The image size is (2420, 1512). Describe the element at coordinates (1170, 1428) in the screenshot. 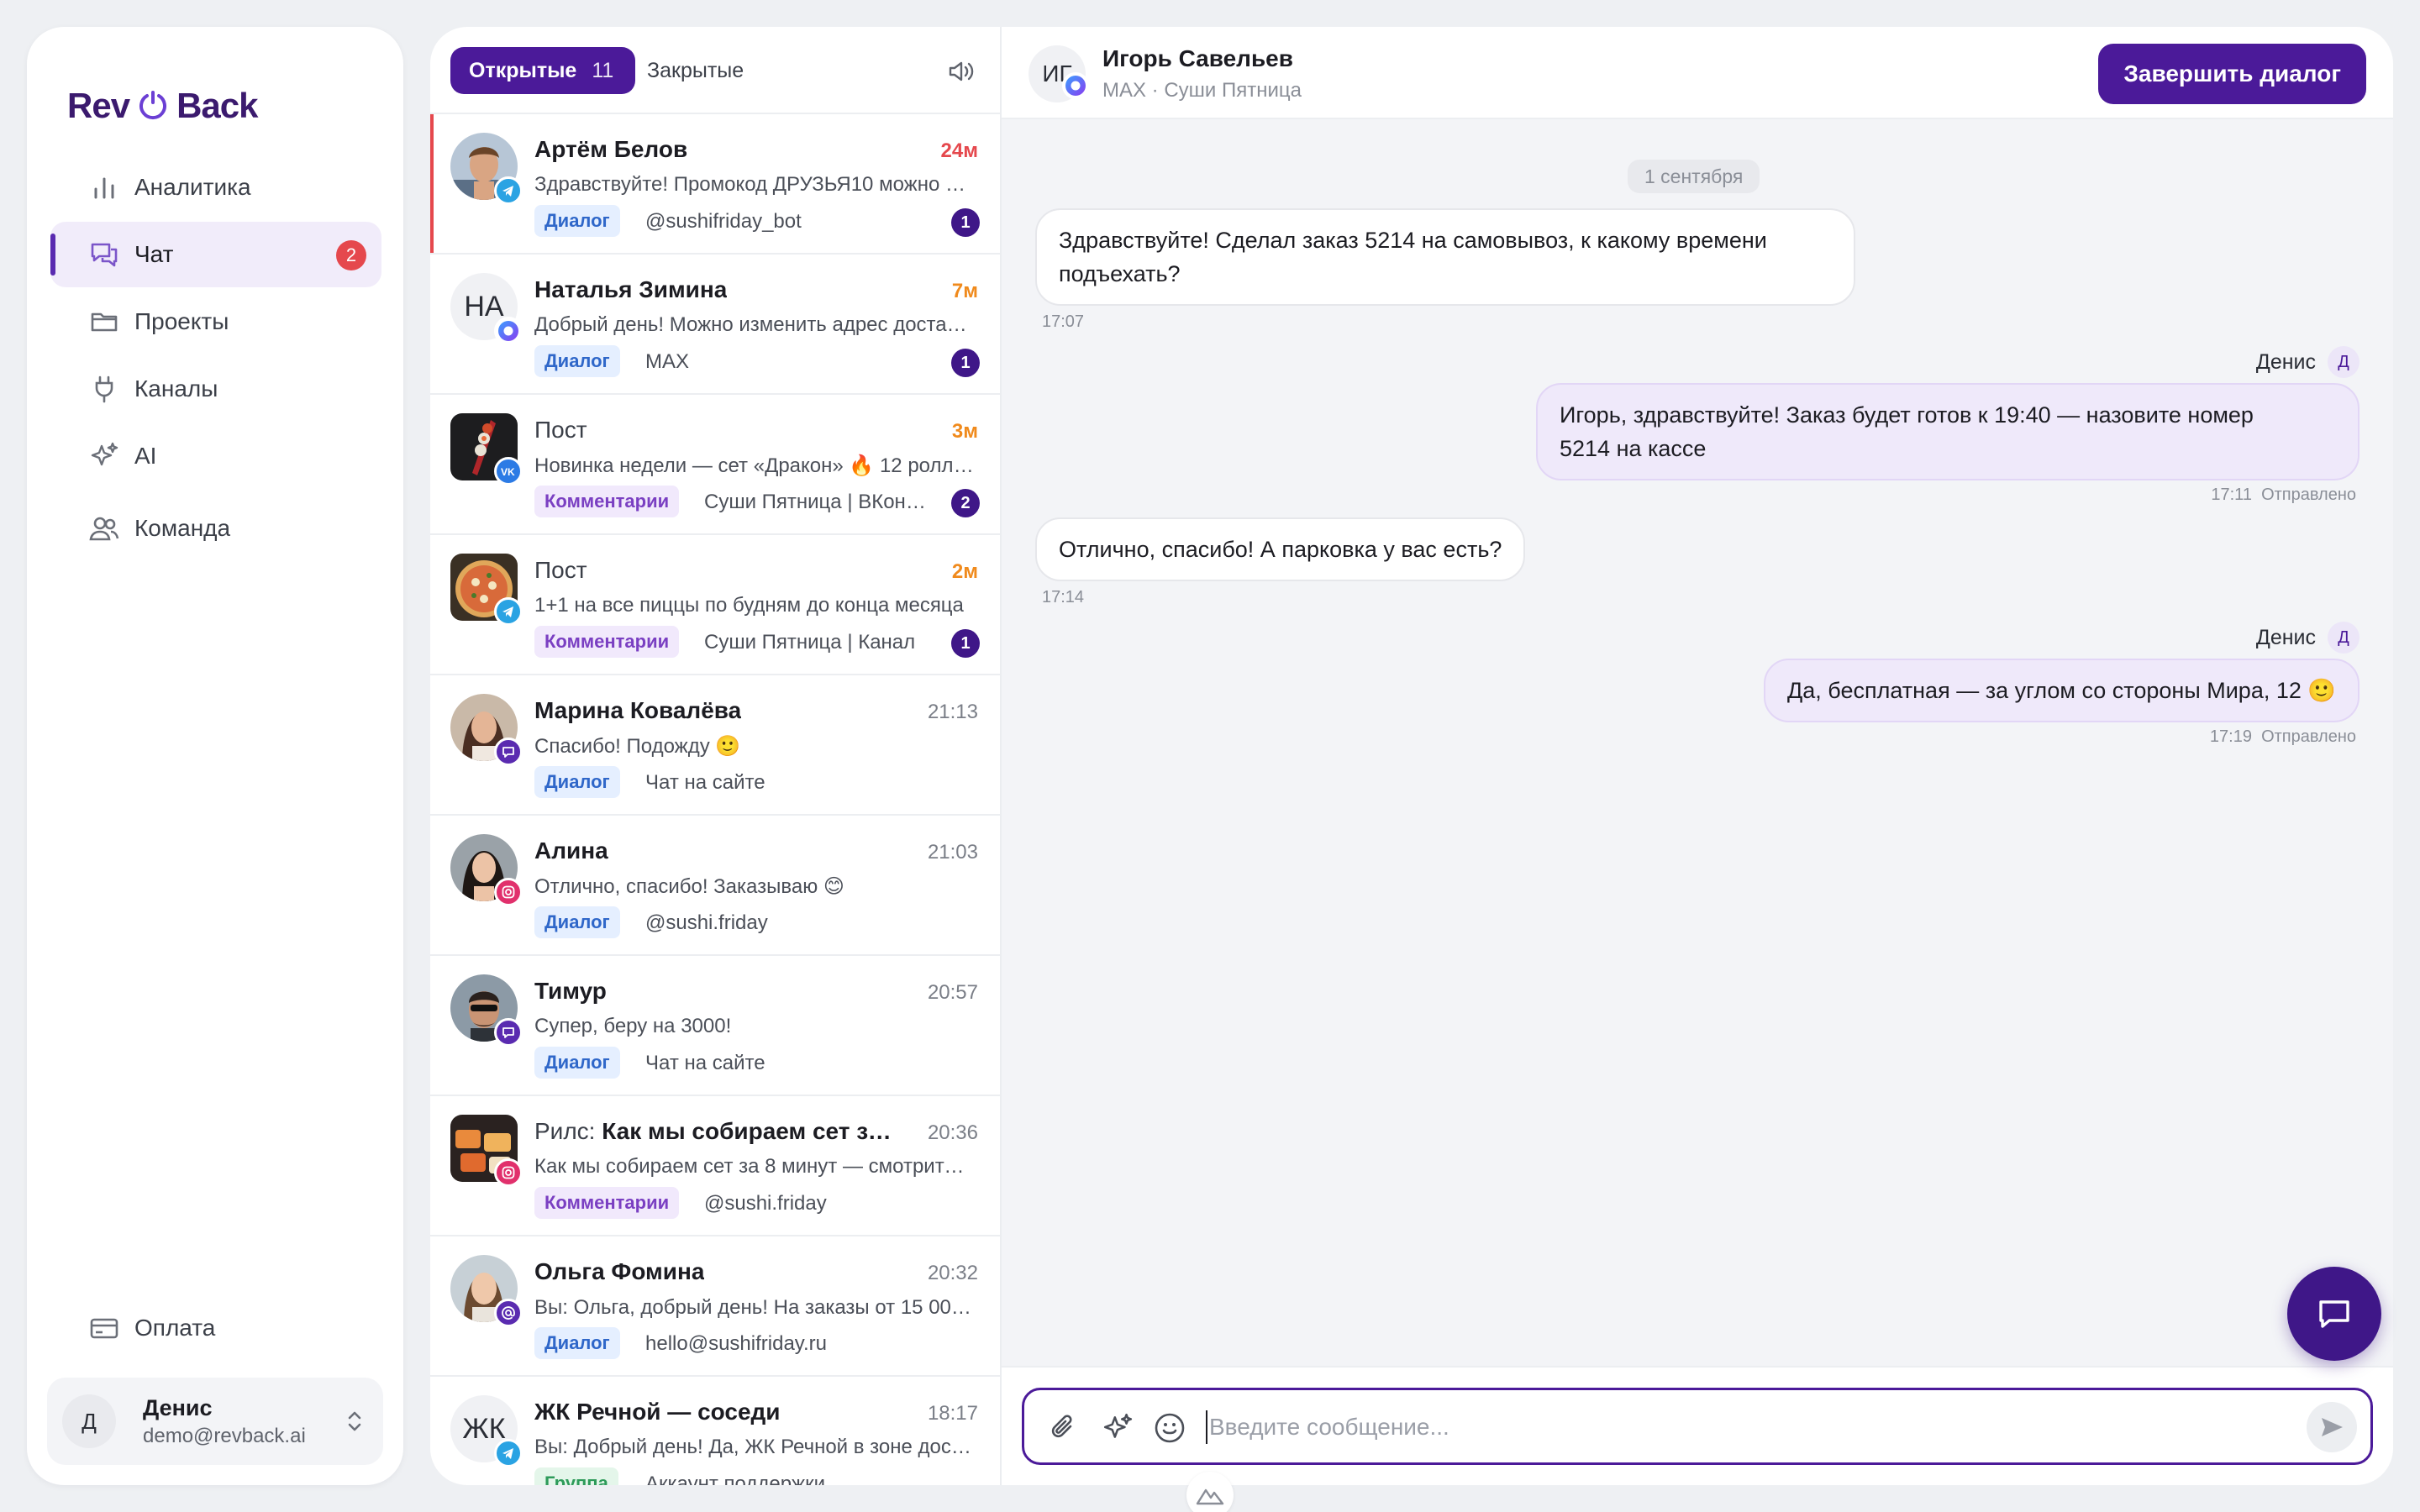

I see `emoji-icon` at that location.